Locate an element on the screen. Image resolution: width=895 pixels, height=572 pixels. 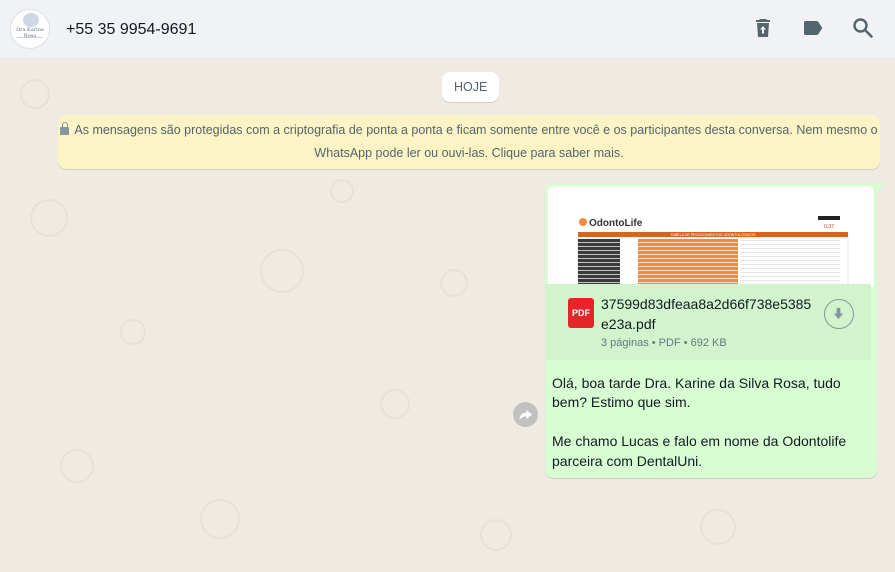
preview-price-box is located at coordinates (829, 218).